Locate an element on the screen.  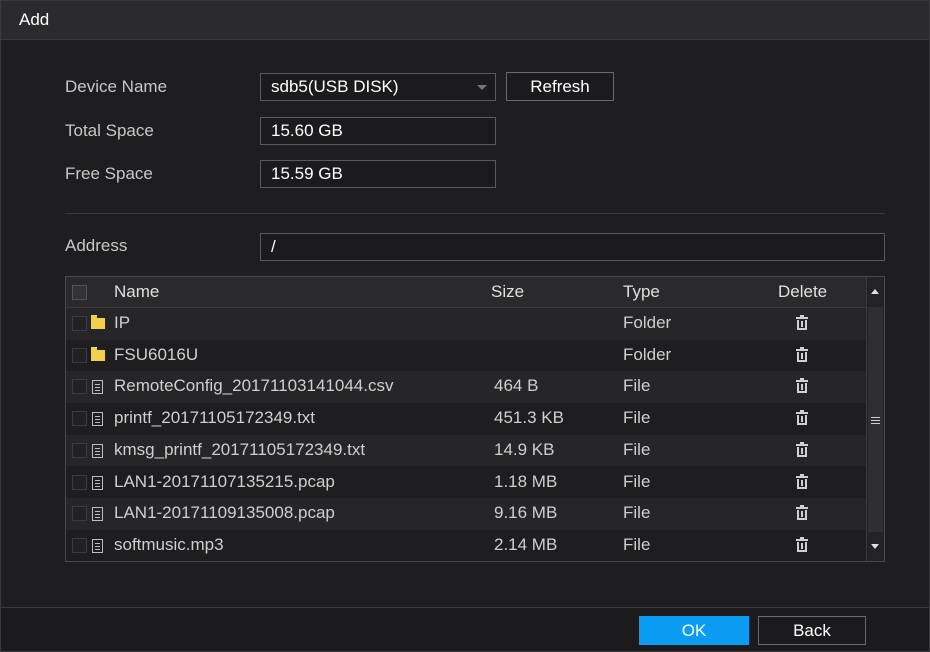
scrollbar-thumb is located at coordinates (875, 419).